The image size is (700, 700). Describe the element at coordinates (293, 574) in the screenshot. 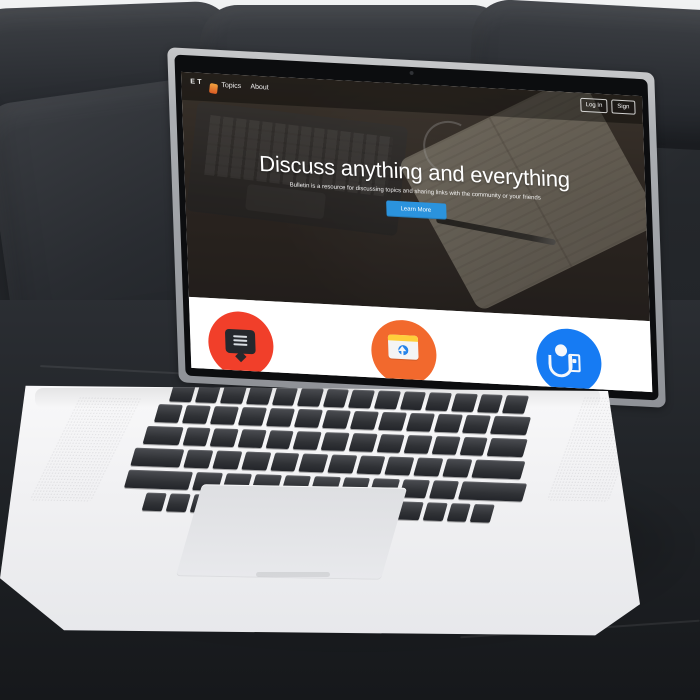

I see `front-notch` at that location.